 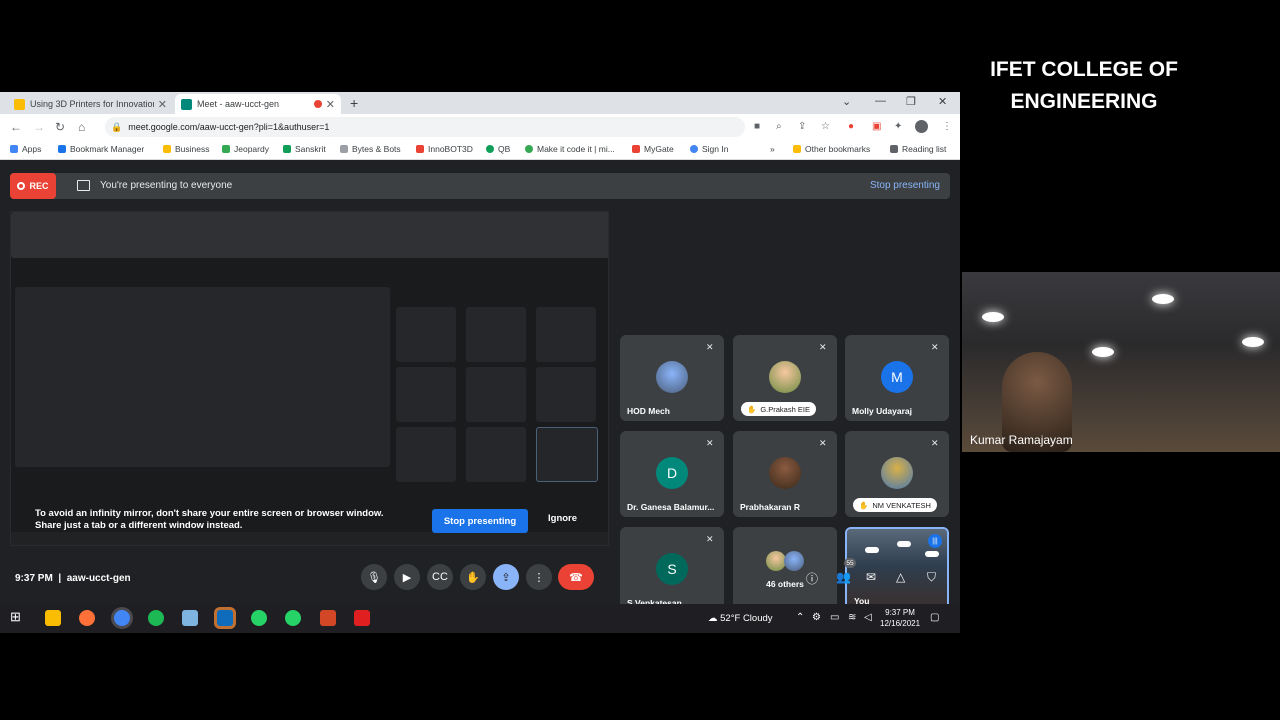 What do you see at coordinates (53, 618) in the screenshot?
I see `file-explorer-icon` at bounding box center [53, 618].